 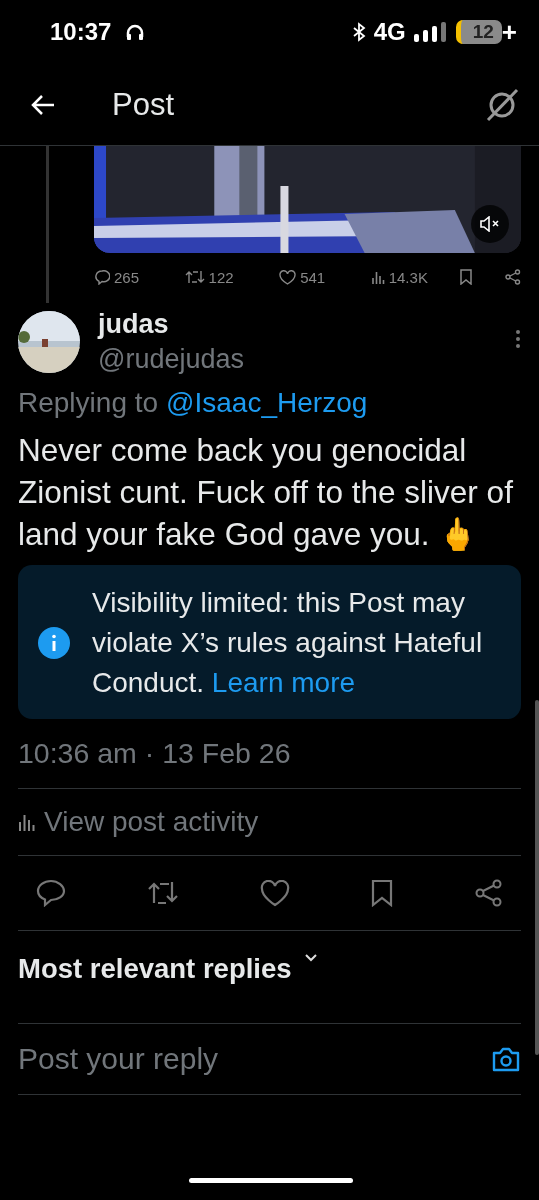 What do you see at coordinates (430, 32) in the screenshot?
I see `signal-icon` at bounding box center [430, 32].